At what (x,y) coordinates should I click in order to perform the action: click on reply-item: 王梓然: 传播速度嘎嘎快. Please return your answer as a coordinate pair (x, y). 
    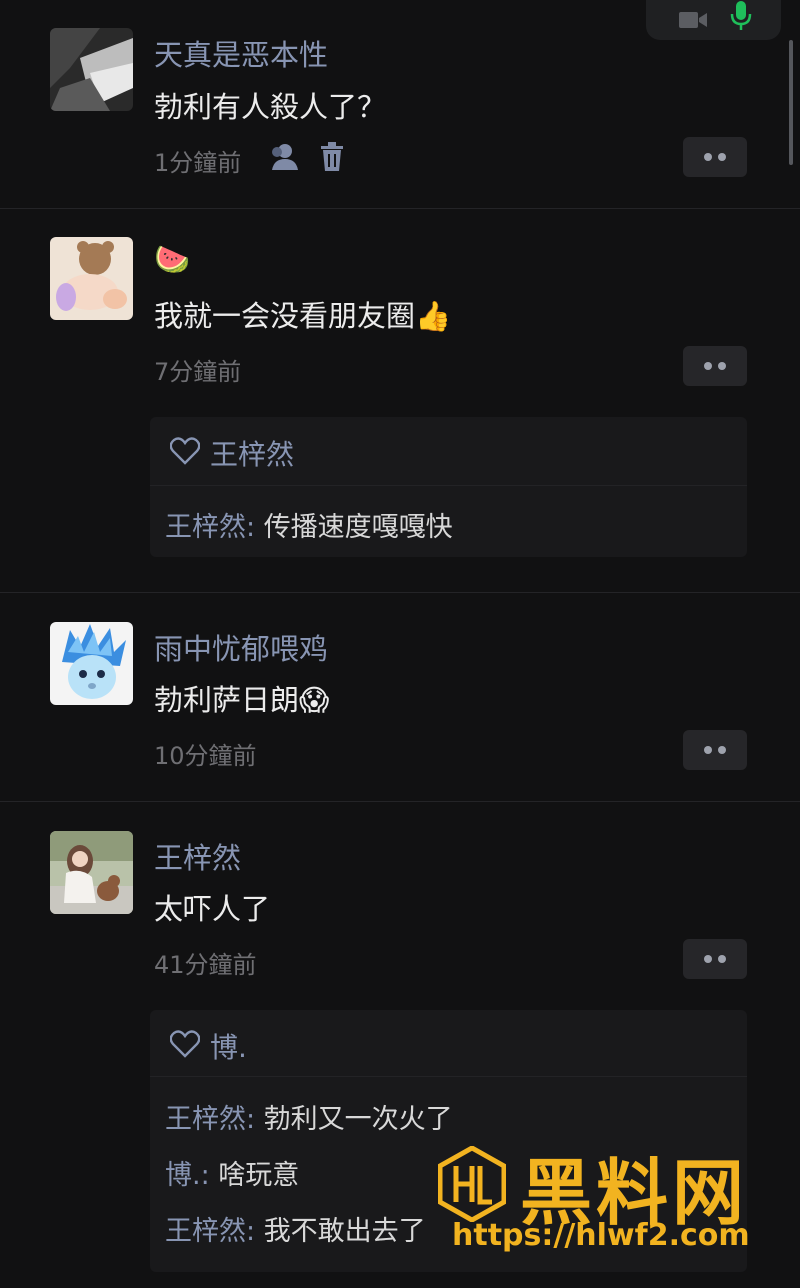
    Looking at the image, I should click on (309, 524).